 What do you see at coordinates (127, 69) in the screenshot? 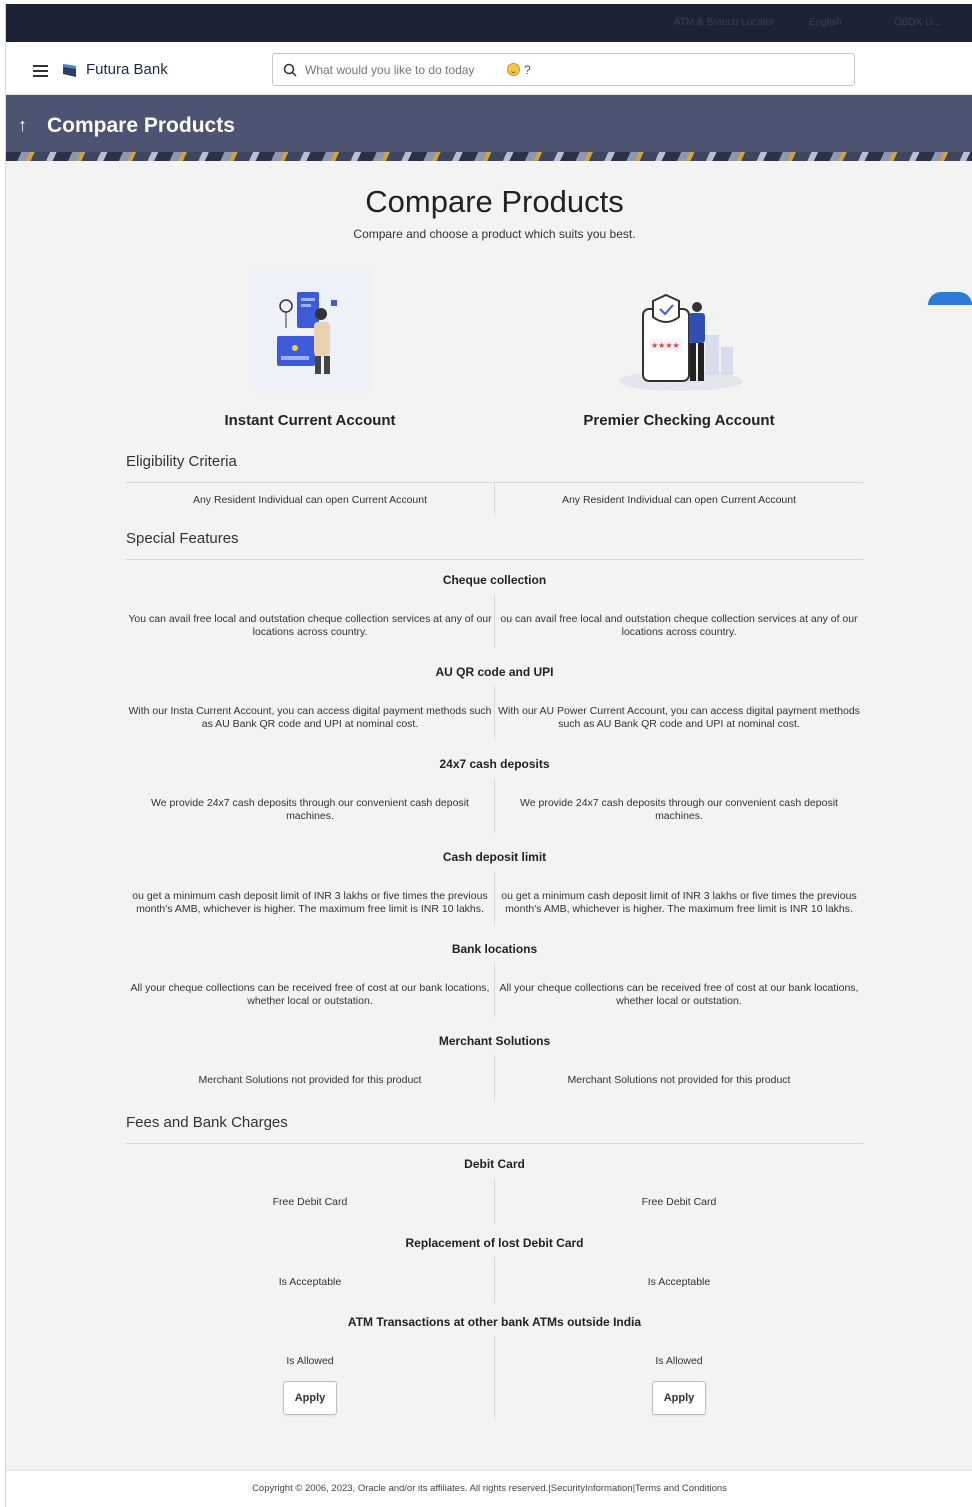
I see `bank-name: Futura Bank` at bounding box center [127, 69].